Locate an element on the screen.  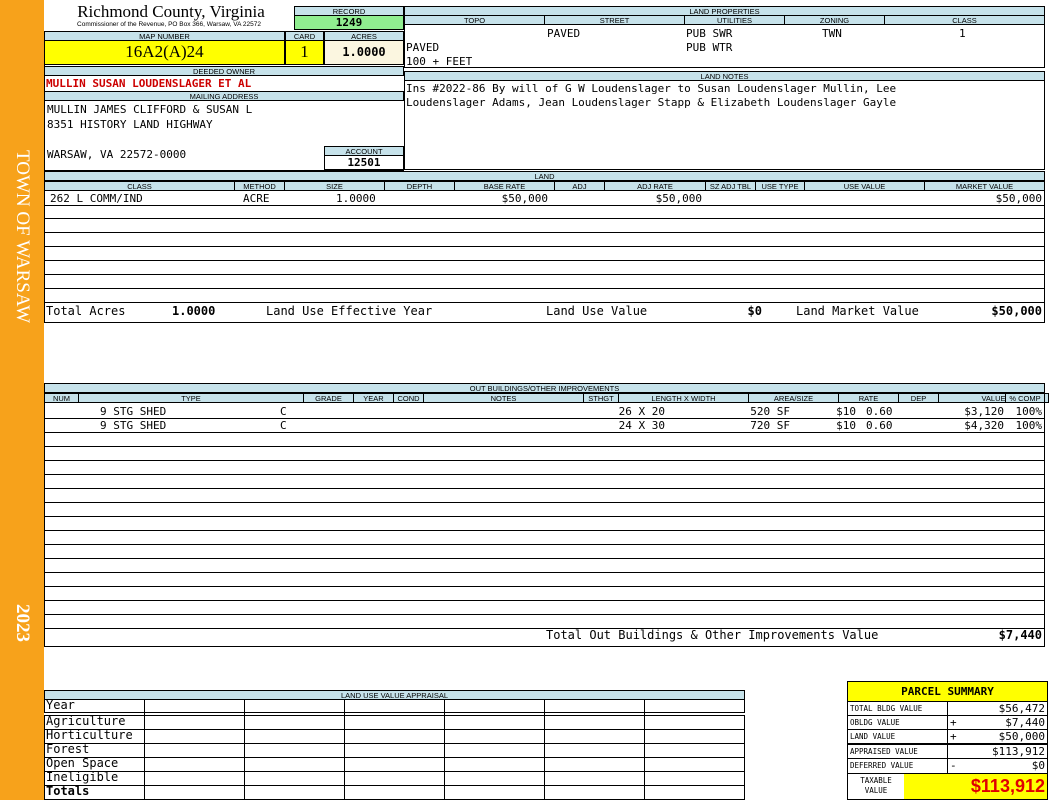
luva-row-open-space: Open Space is located at coordinates (82, 763).